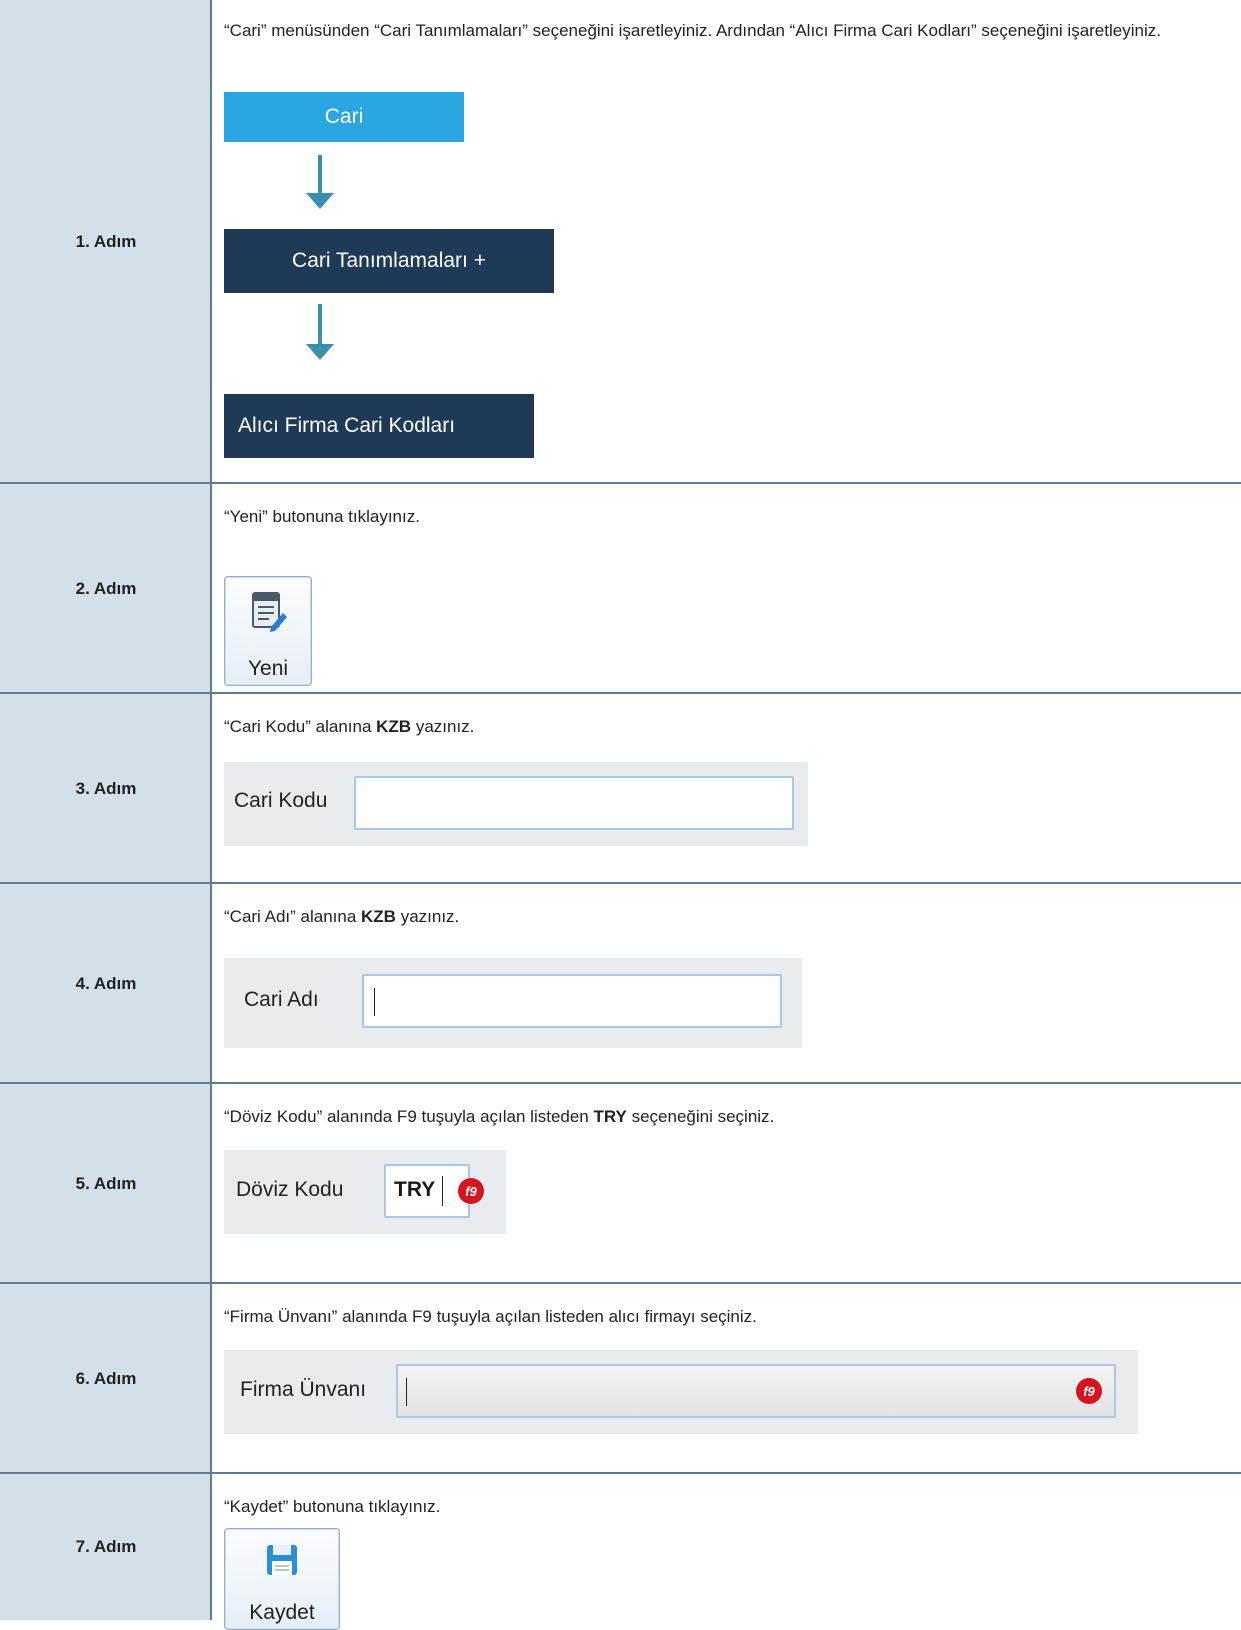  I want to click on cari-kodu-label: Cari Kodu, so click(281, 800).